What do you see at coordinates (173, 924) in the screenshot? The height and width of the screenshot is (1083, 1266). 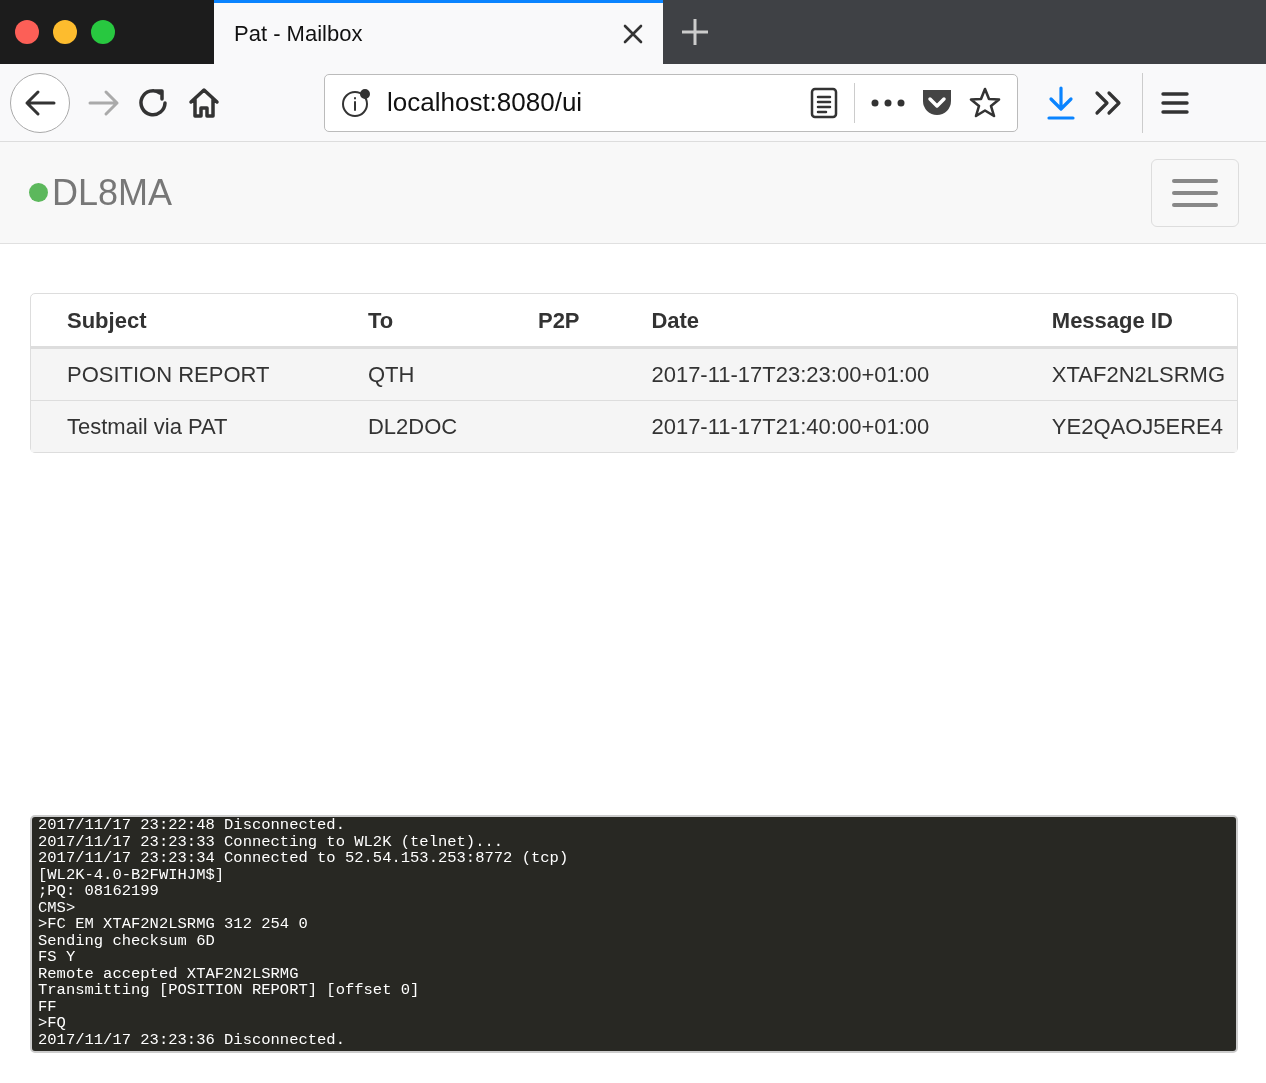 I see `log-line: >FC EM XTAF2N2LSRMG 312 254 0` at bounding box center [173, 924].